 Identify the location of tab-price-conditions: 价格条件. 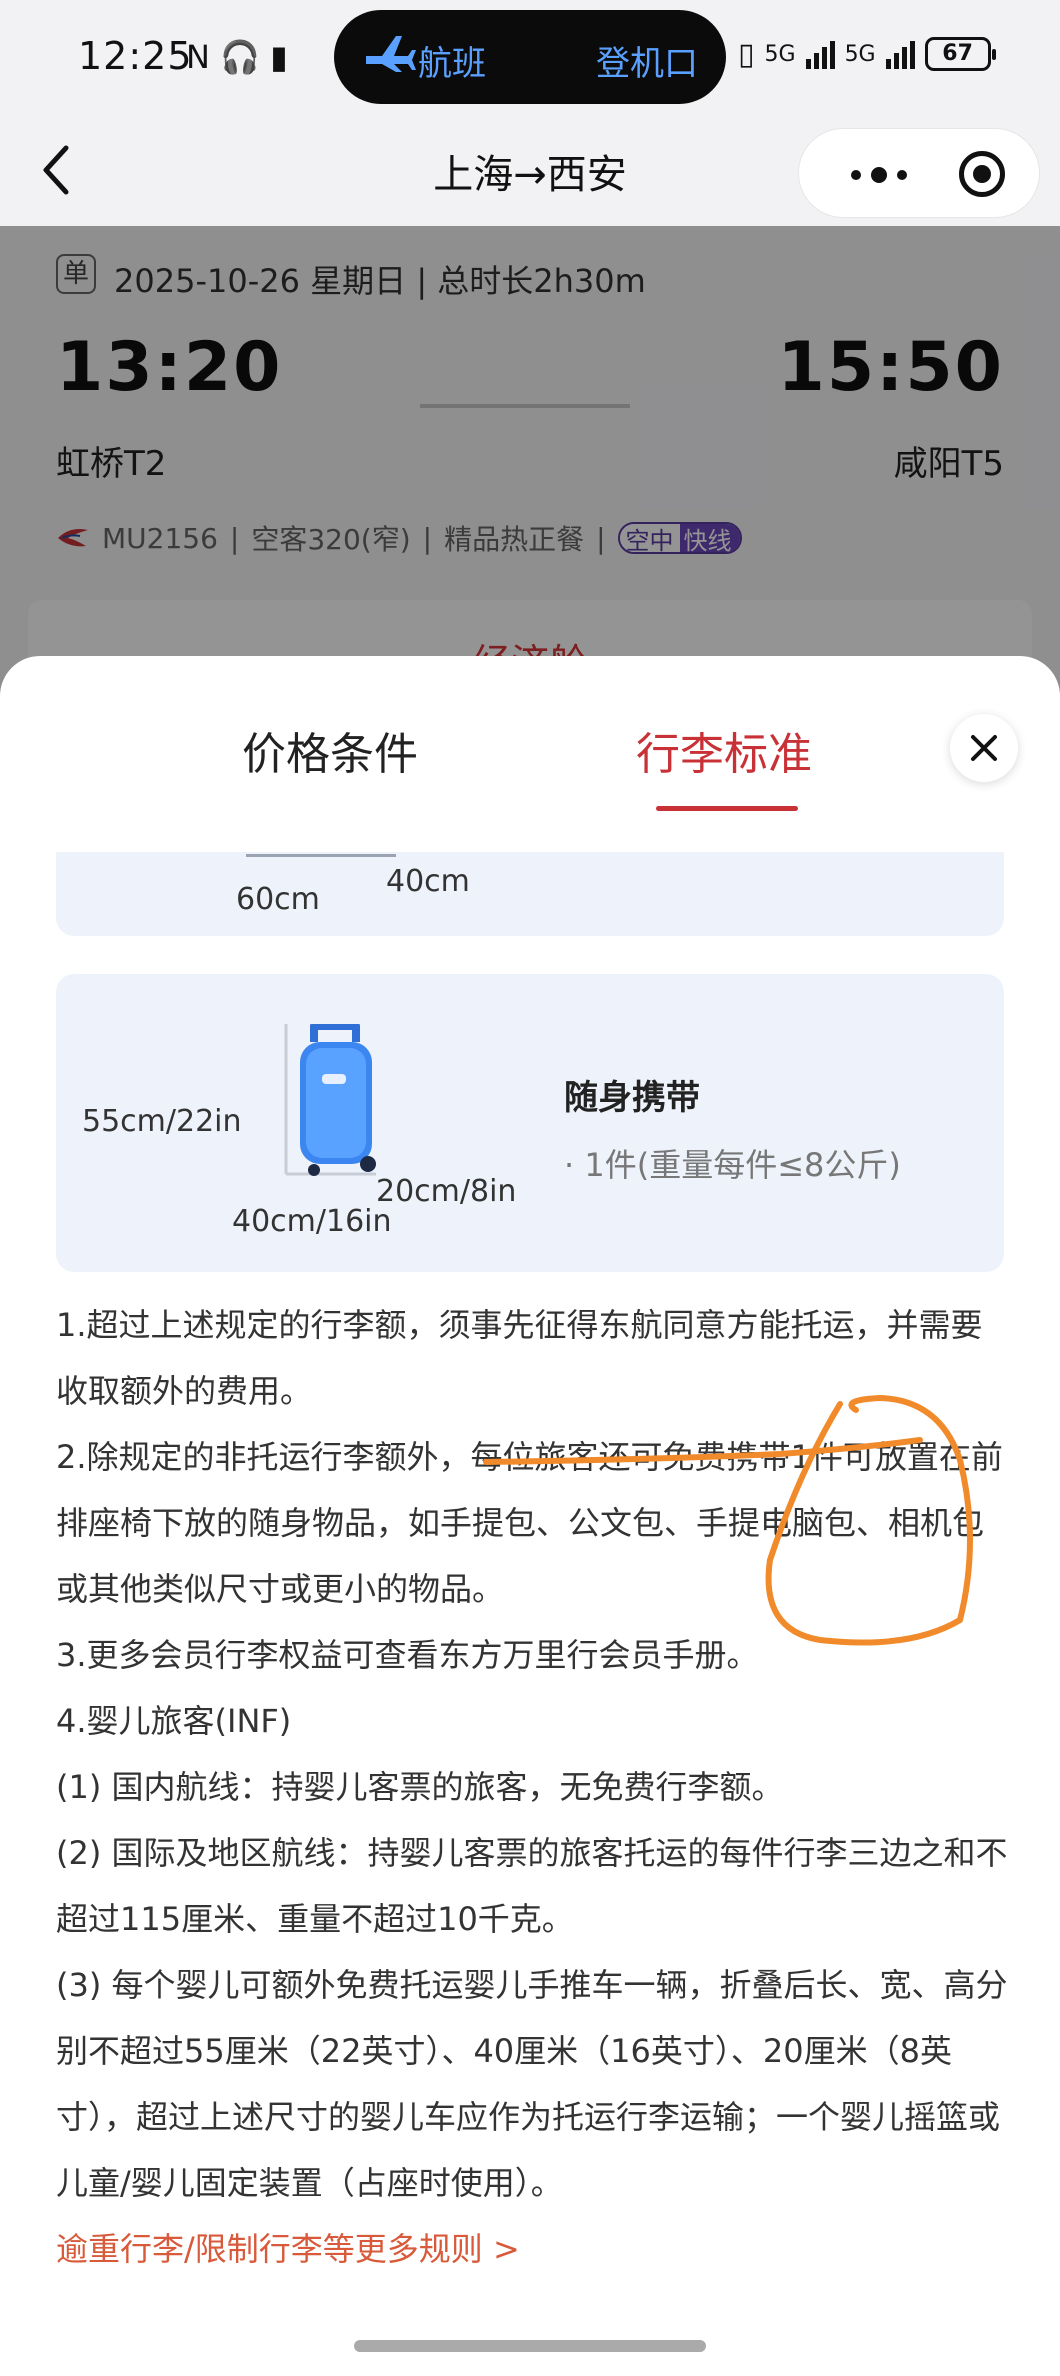
(330, 750).